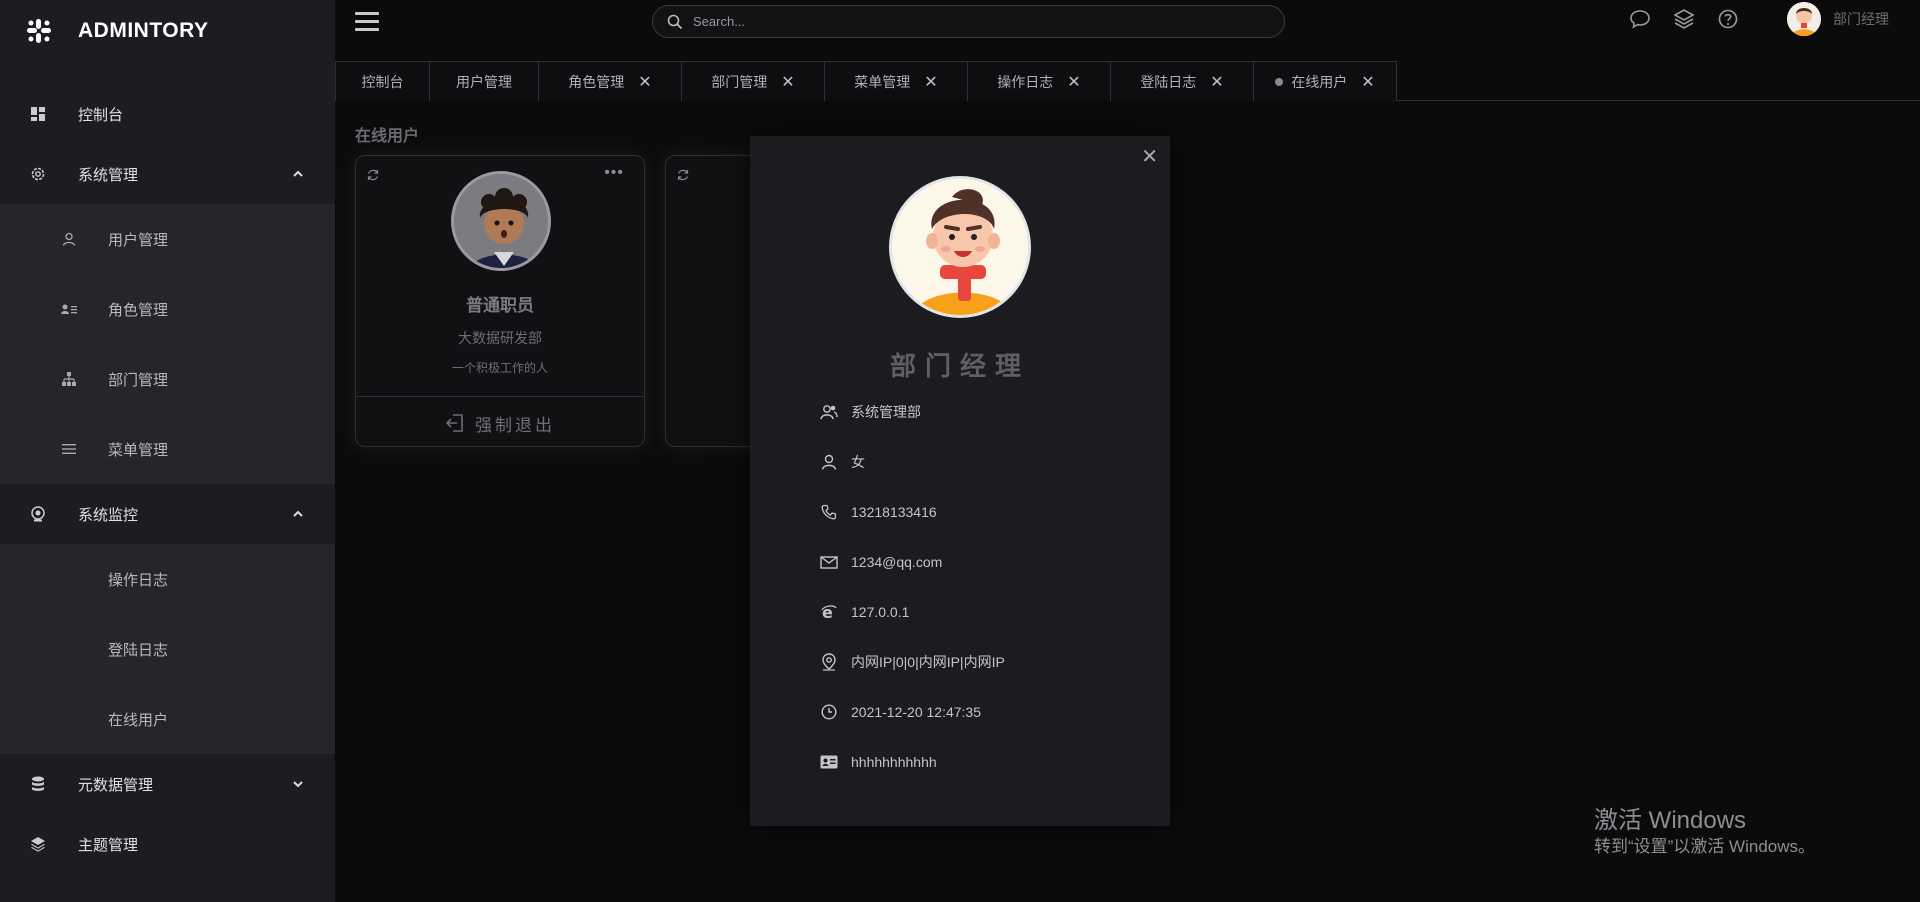 This screenshot has height=902, width=1920. I want to click on sidebar-item-menus: 菜单管理, so click(167, 449).